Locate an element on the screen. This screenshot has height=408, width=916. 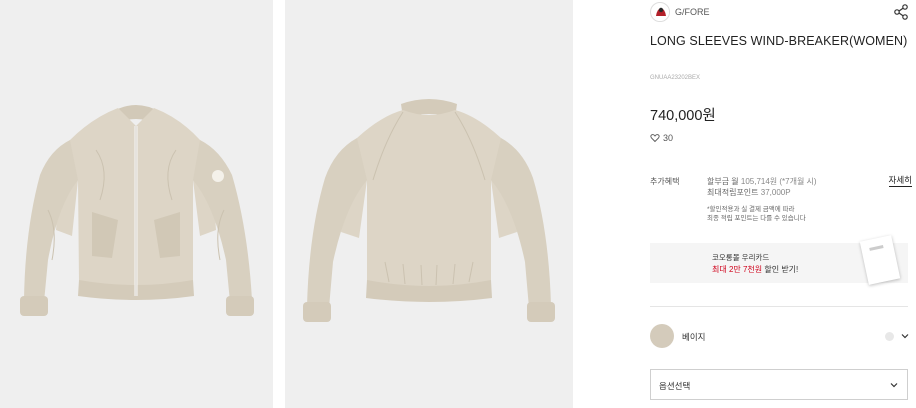
benefit-note-line-1: *할인적용과 실 결제 금액에 따라 is located at coordinates (751, 209).